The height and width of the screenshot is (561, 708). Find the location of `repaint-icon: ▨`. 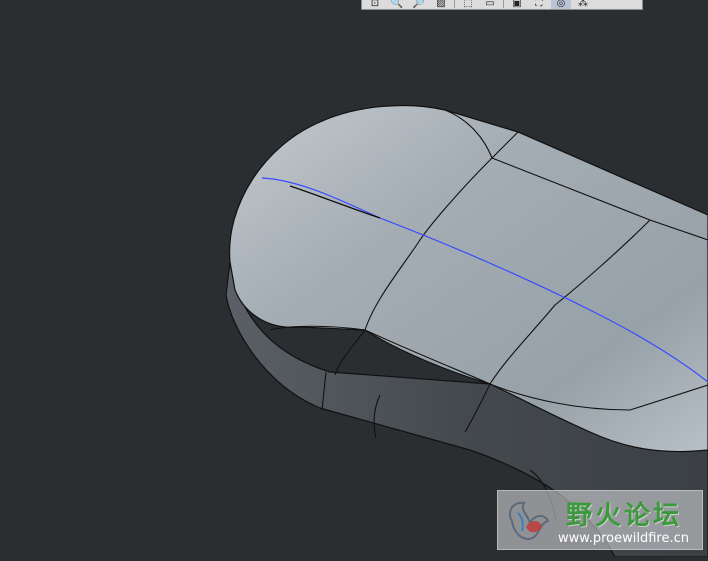

repaint-icon: ▨ is located at coordinates (441, 4).